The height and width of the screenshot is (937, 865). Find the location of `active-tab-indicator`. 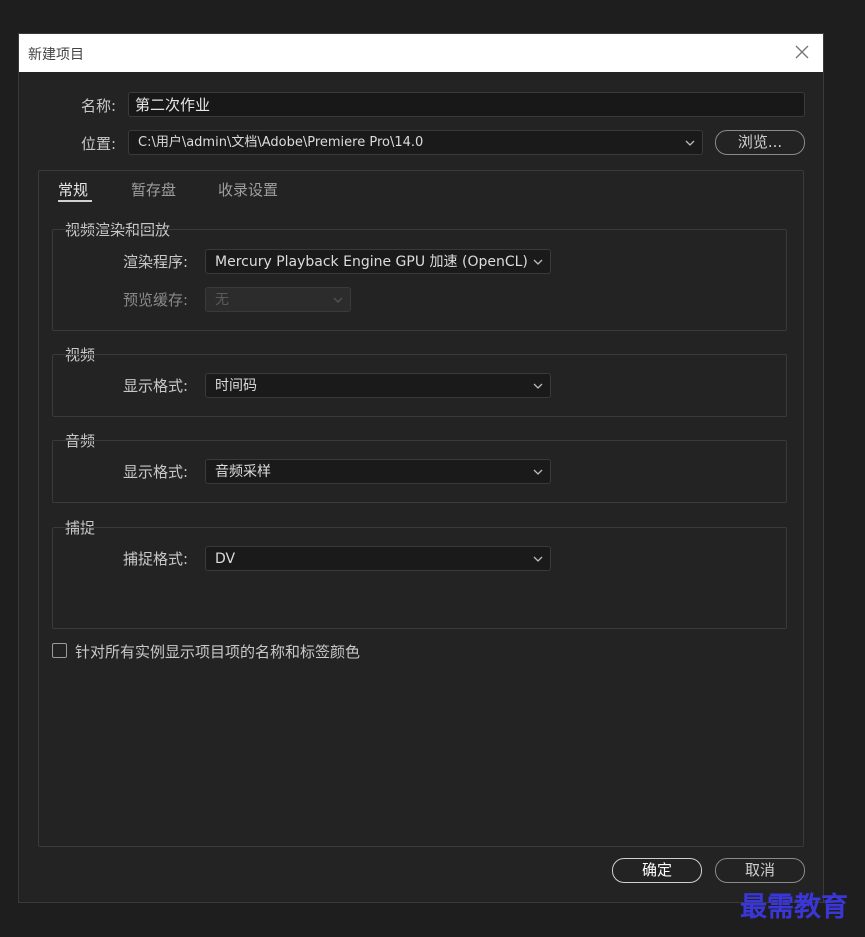

active-tab-indicator is located at coordinates (75, 201).